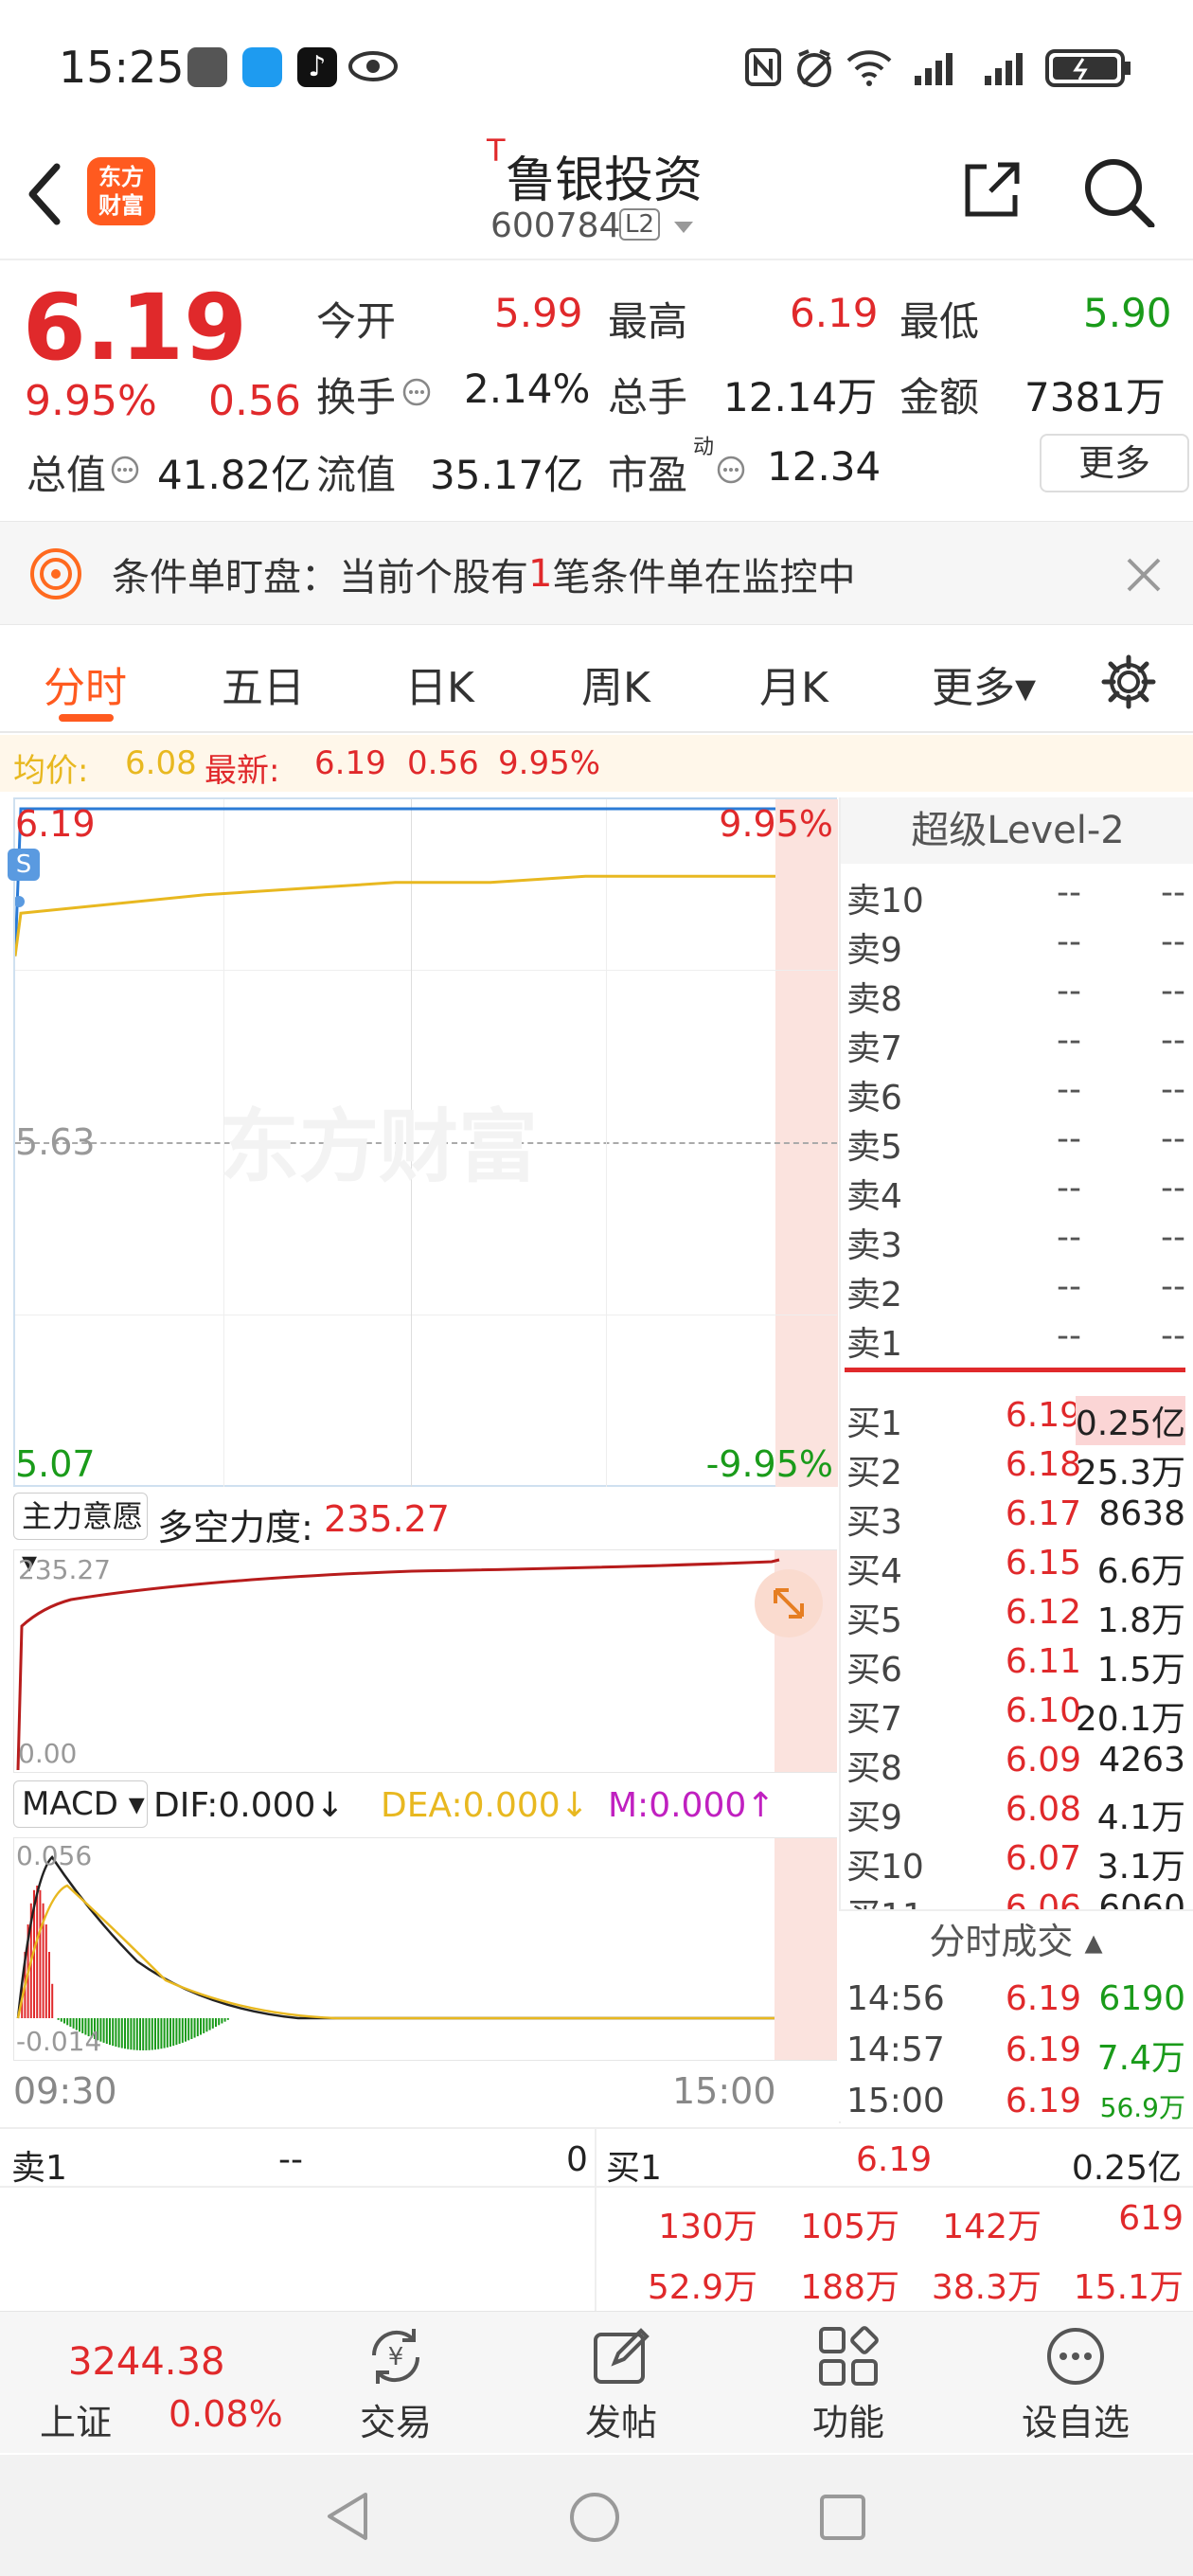 The width and height of the screenshot is (1193, 2576). What do you see at coordinates (146, 2362) in the screenshot?
I see `index-value: 3244.38` at bounding box center [146, 2362].